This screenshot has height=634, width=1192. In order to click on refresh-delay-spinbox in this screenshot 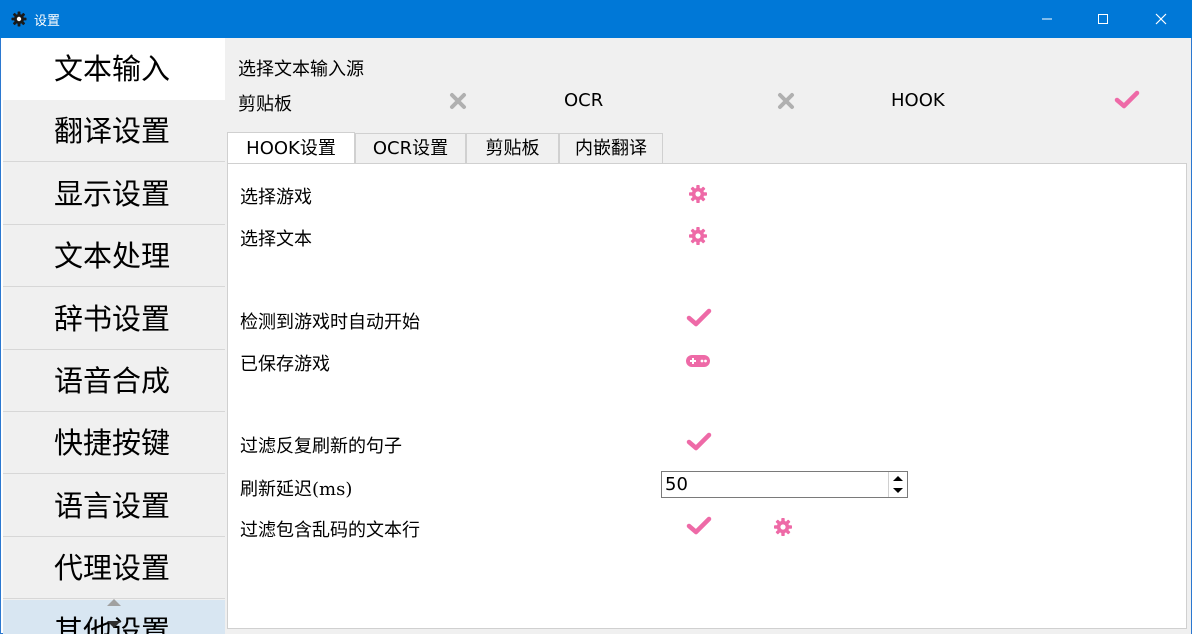, I will do `click(784, 484)`.